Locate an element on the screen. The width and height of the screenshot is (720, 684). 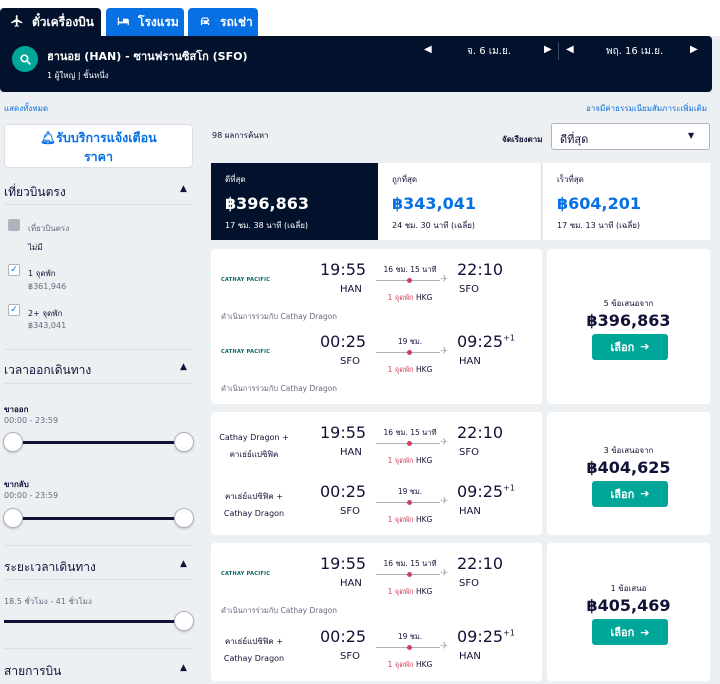
price-panel: 5 ข้อเสนอจาก ฿396,863 เลือก ➔ is located at coordinates (628, 326).